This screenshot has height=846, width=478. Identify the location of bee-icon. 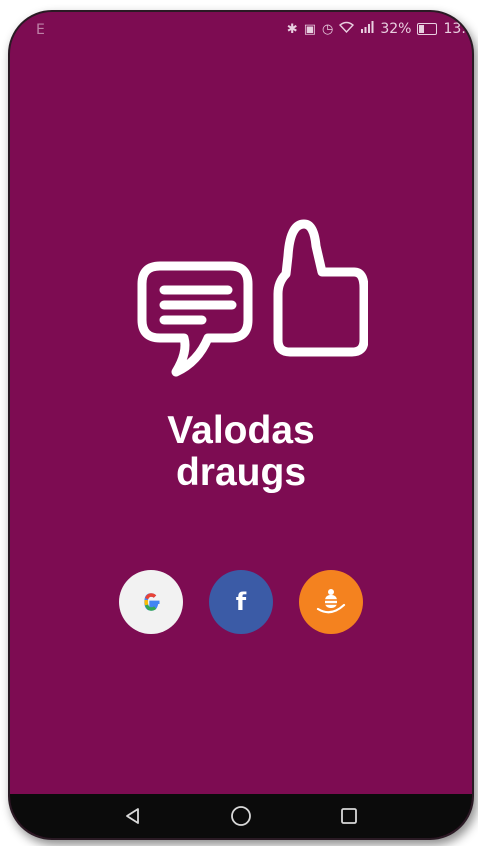
(331, 601).